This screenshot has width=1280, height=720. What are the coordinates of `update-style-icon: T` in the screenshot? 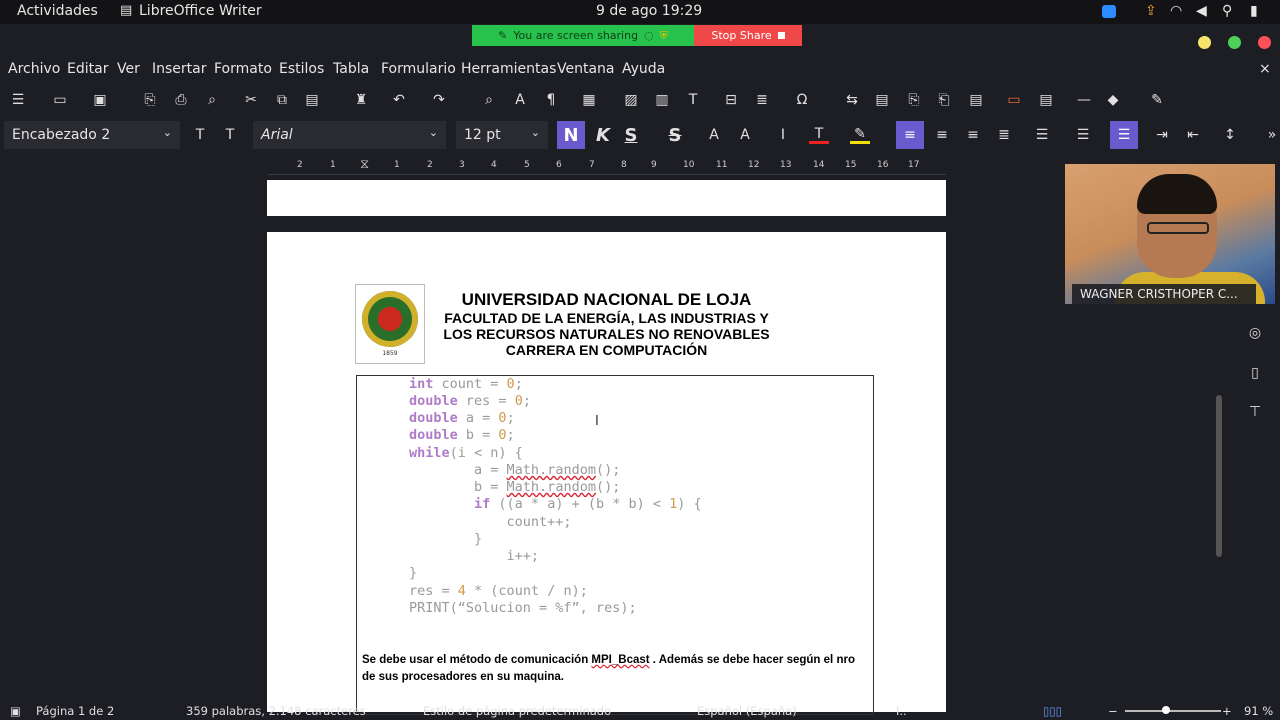 It's located at (200, 135).